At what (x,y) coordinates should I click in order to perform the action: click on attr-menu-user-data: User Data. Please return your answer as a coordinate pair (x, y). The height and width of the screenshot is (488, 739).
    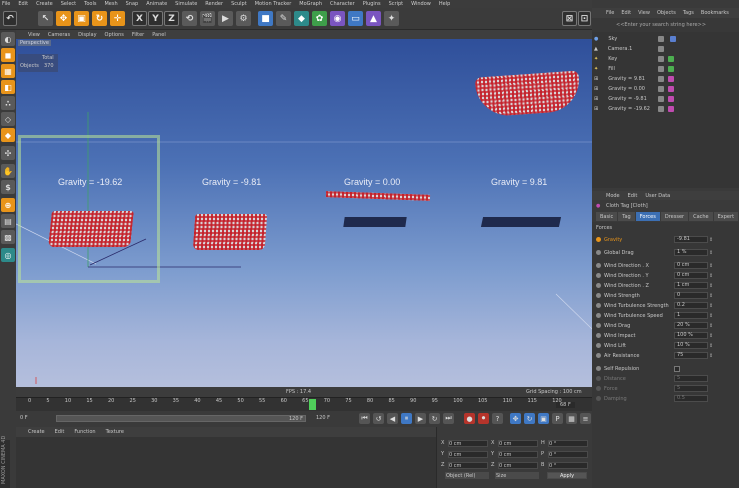
    Looking at the image, I should click on (657, 196).